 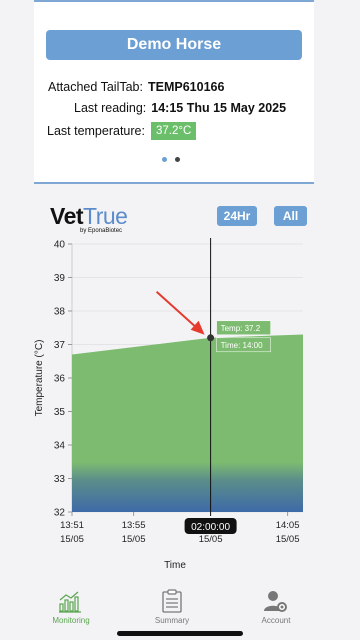 I want to click on page-indicator, so click(x=171, y=159).